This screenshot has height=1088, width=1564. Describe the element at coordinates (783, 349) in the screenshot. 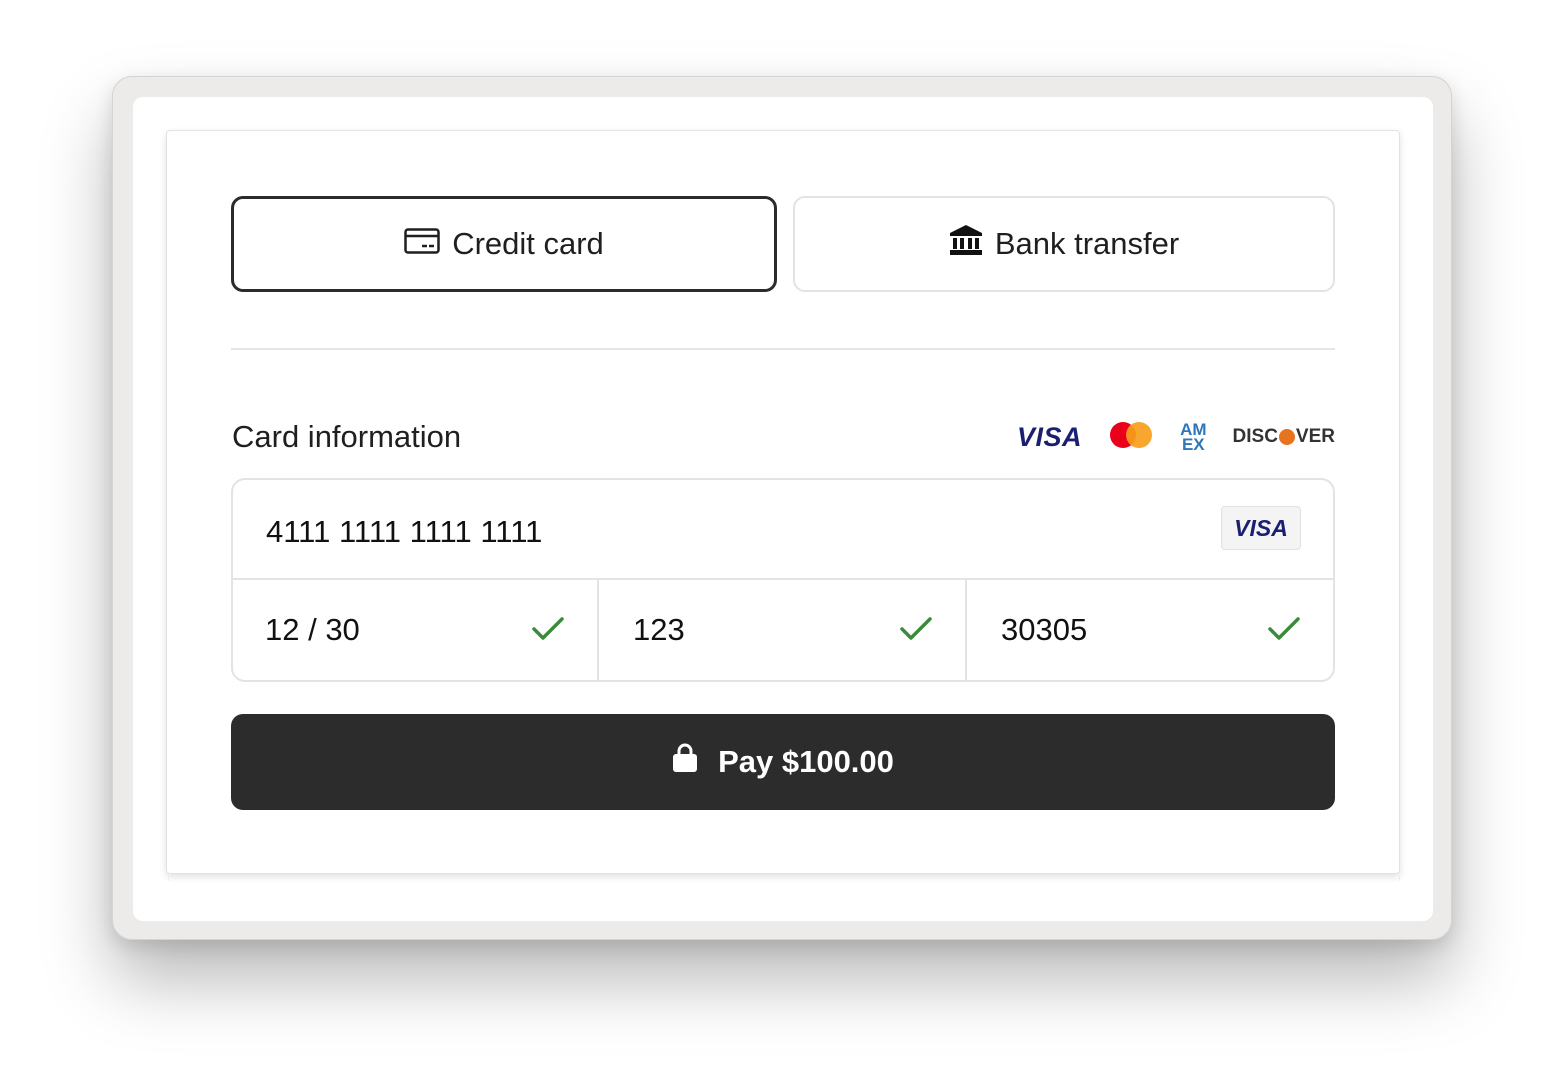

I see `divider` at that location.